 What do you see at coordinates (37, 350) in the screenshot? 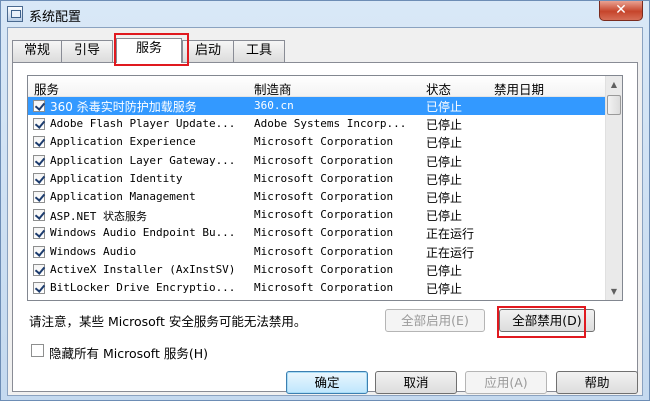
I see `hide-ms-services-checkbox` at bounding box center [37, 350].